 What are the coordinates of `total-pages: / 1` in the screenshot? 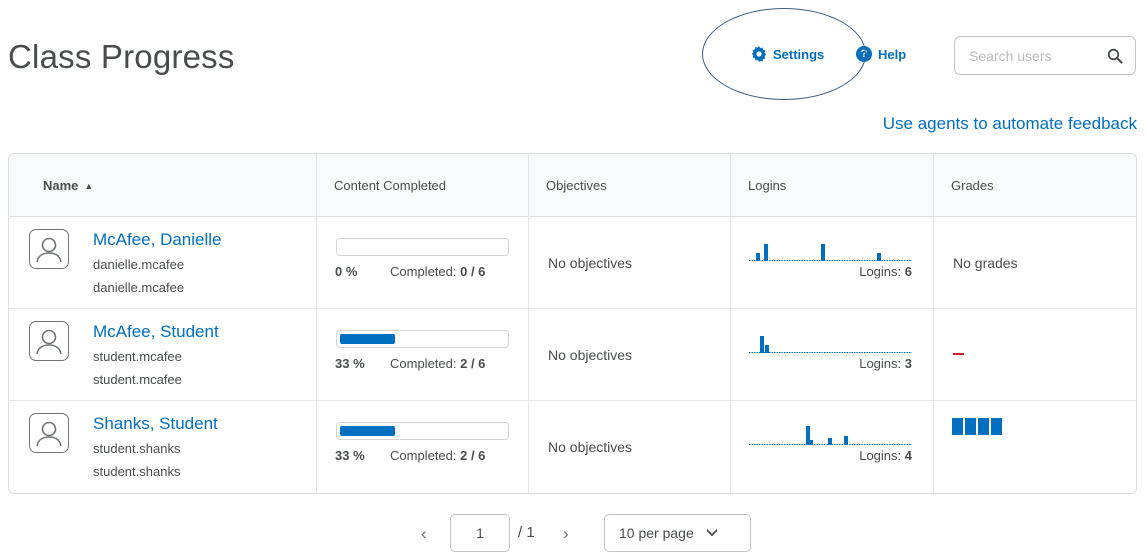 It's located at (526, 532).